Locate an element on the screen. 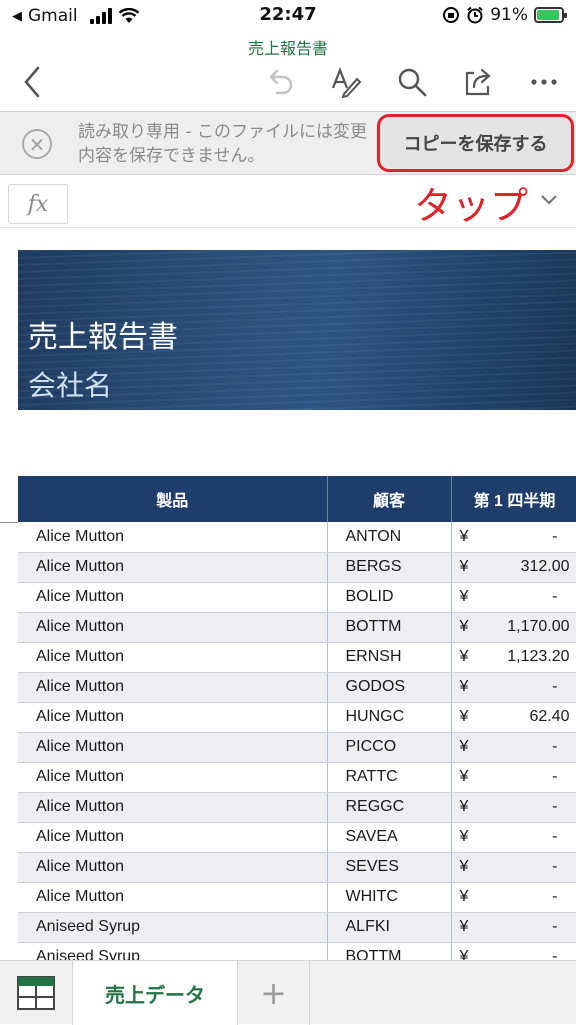 The width and height of the screenshot is (576, 1025). sheet-tab-bar: 売上データ + is located at coordinates (288, 992).